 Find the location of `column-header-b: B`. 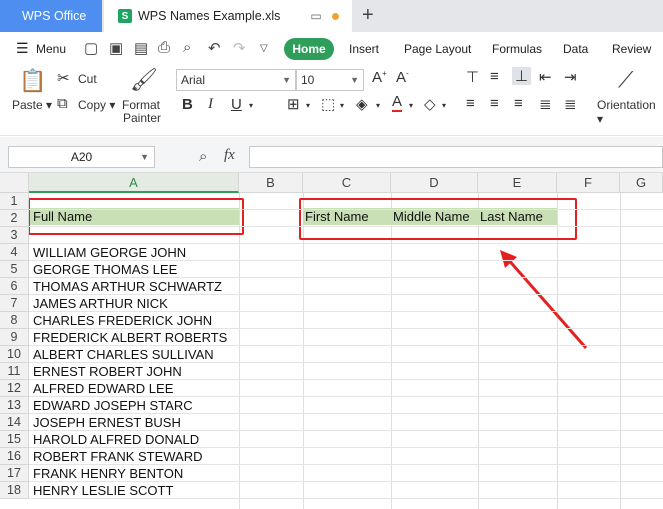

column-header-b: B is located at coordinates (271, 183).